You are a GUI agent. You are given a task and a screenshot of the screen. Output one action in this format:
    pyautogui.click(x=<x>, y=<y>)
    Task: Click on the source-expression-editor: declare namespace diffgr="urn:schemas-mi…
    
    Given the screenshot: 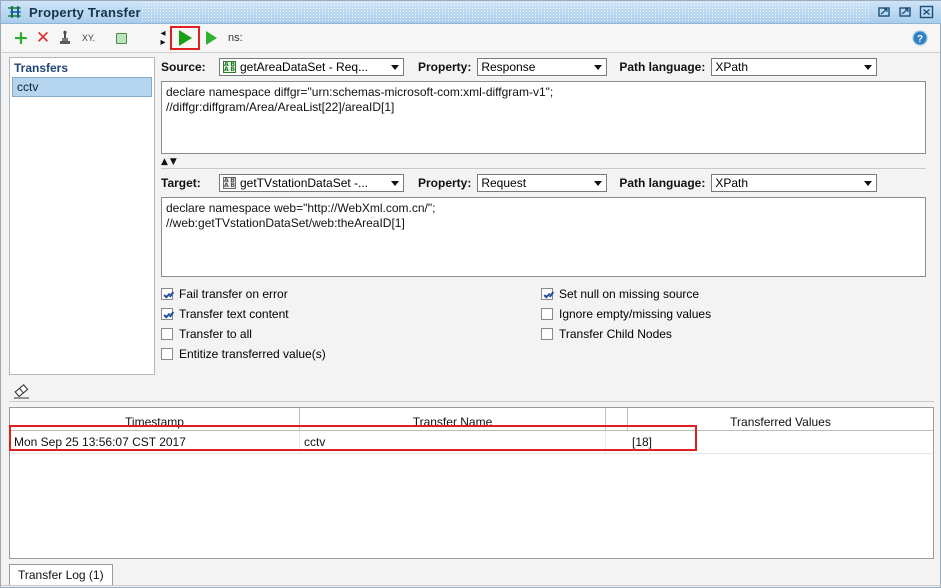 What is the action you would take?
    pyautogui.click(x=543, y=117)
    